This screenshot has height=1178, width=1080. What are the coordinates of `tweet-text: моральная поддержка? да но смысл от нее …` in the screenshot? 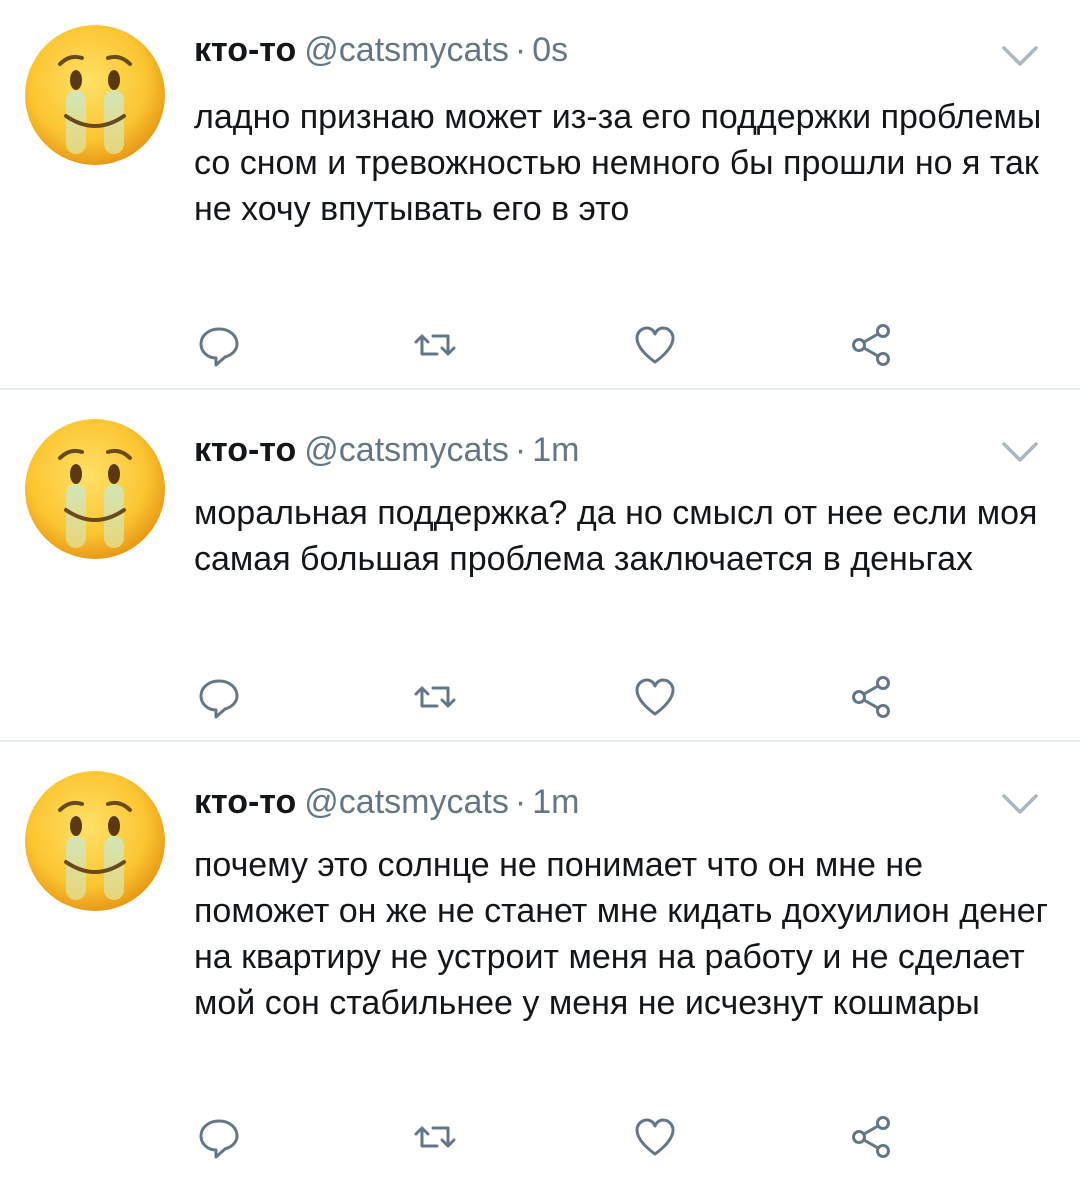 It's located at (616, 536).